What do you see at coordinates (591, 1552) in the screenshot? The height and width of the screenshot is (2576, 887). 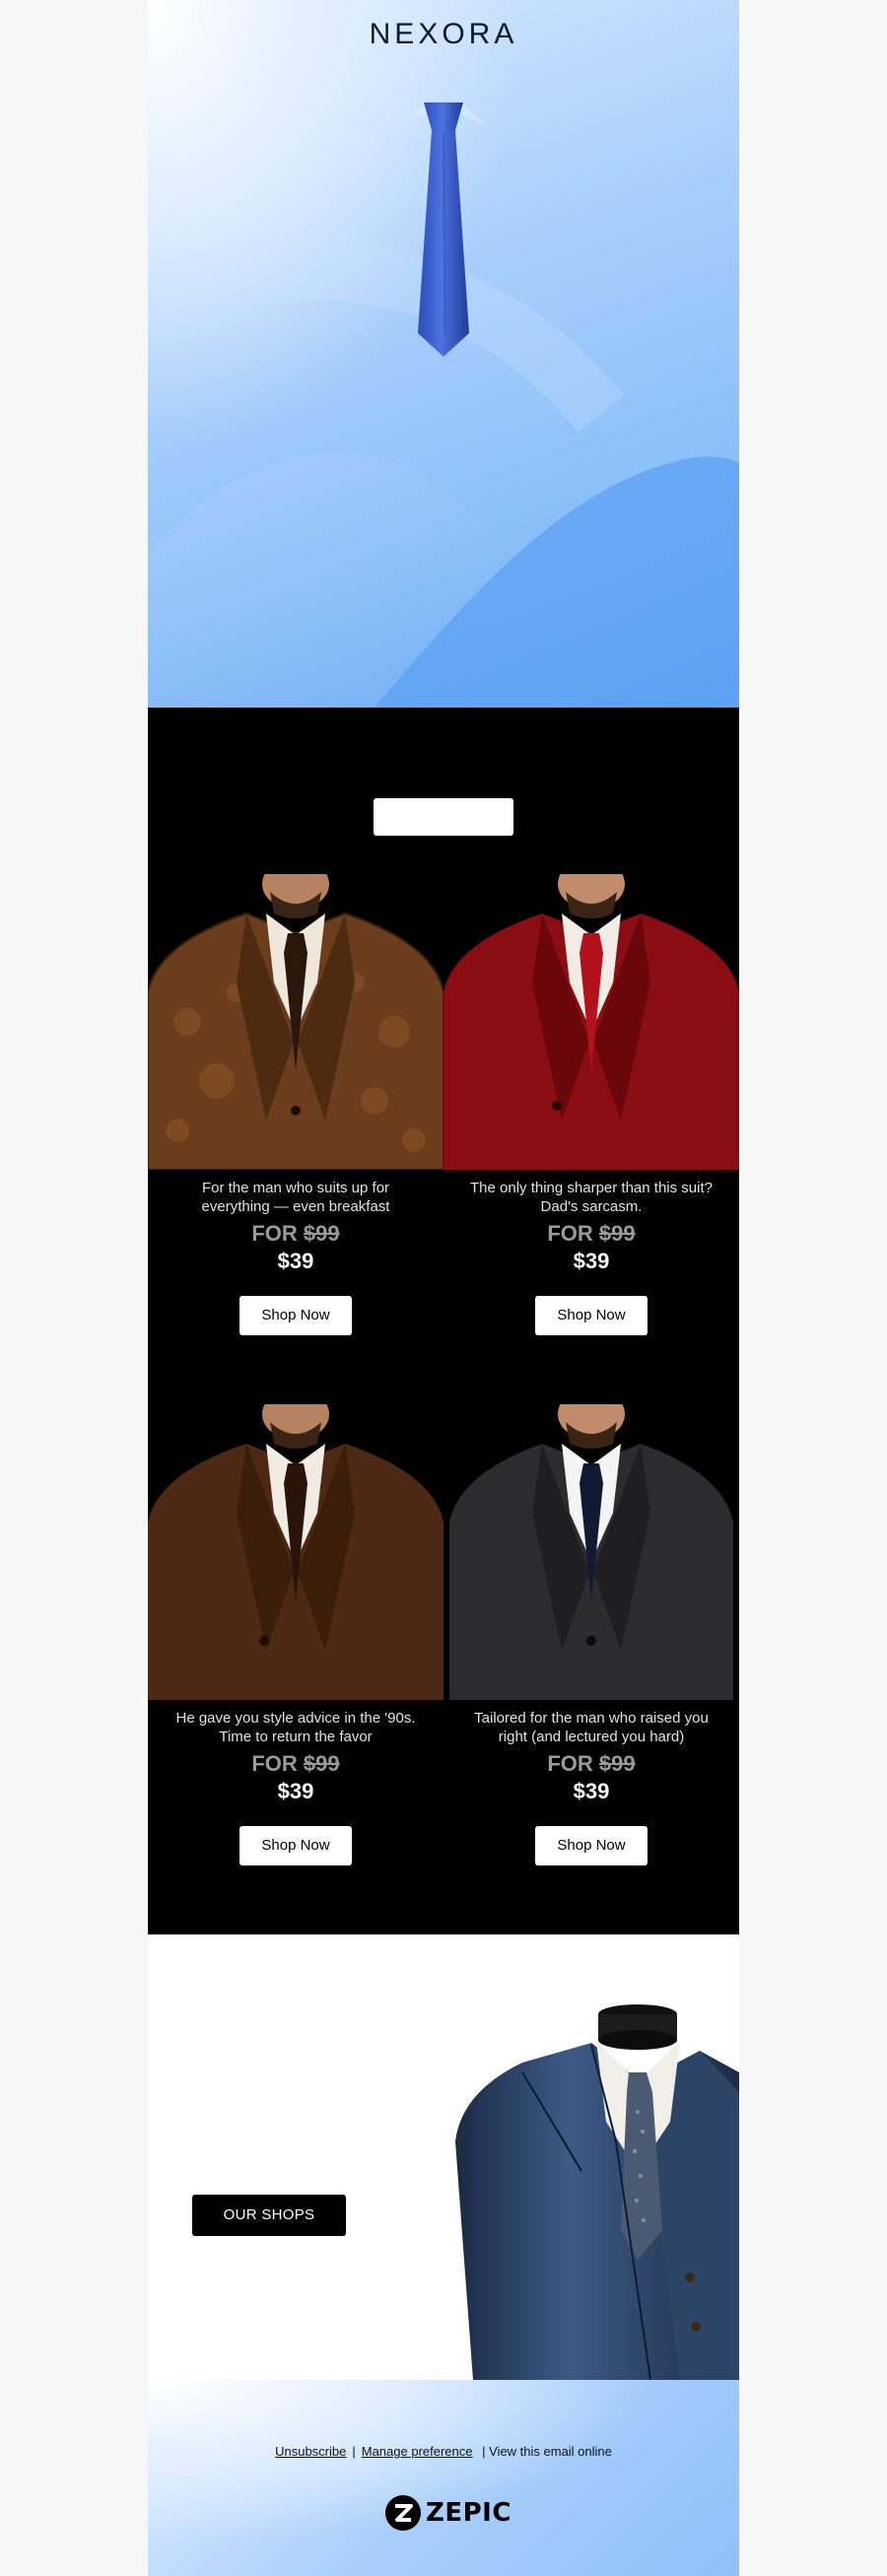 I see `product-image-charcoal-suit` at bounding box center [591, 1552].